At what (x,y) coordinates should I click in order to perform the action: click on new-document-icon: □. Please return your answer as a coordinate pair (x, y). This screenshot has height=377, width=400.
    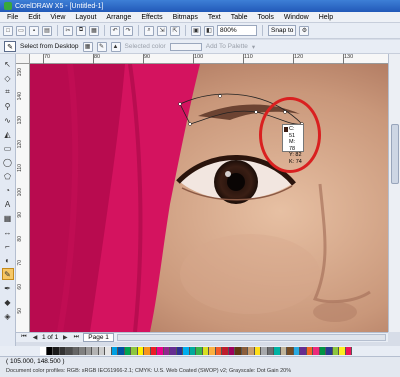
    Looking at the image, I should click on (8, 30).